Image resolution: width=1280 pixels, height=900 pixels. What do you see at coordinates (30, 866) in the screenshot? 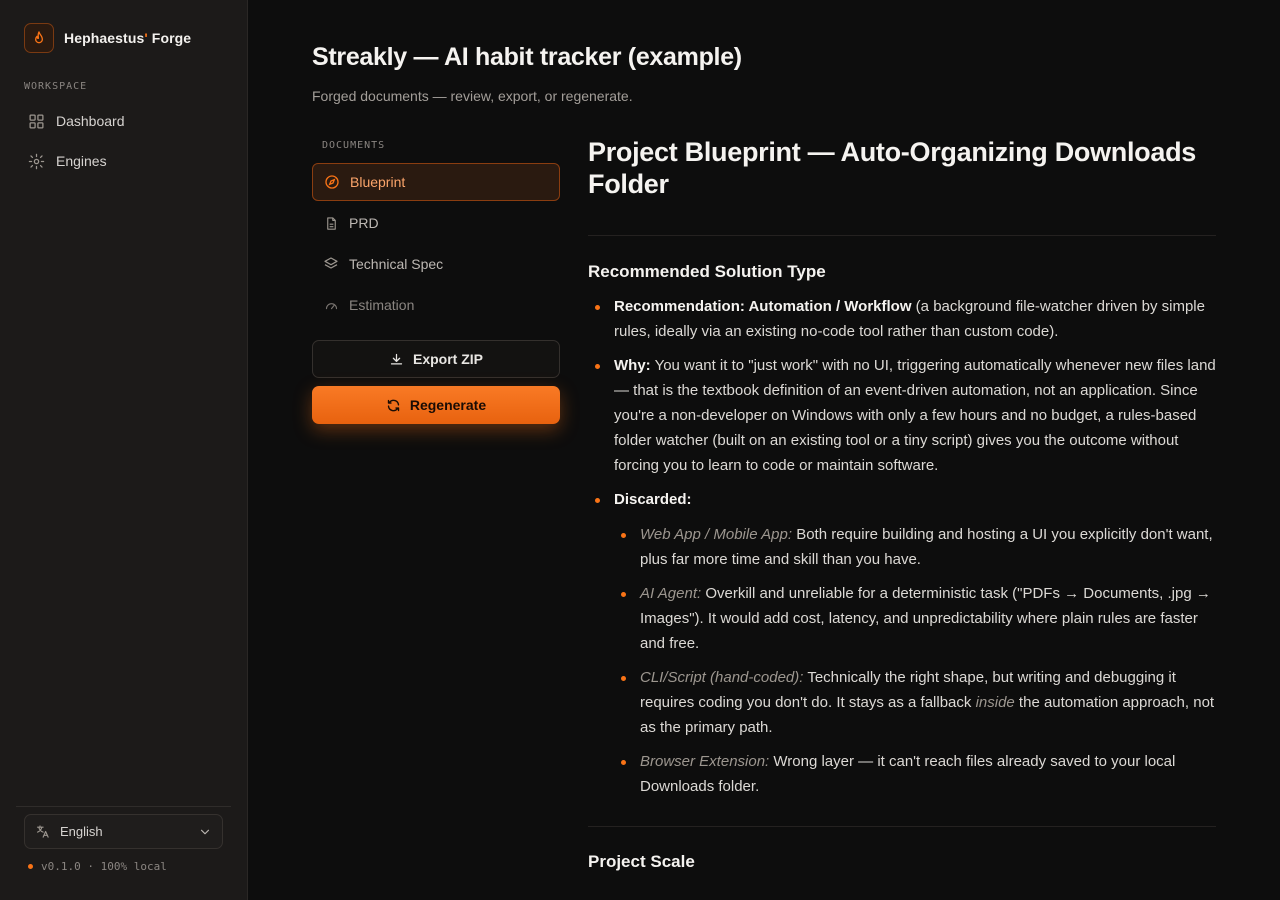
I see `status-dot` at bounding box center [30, 866].